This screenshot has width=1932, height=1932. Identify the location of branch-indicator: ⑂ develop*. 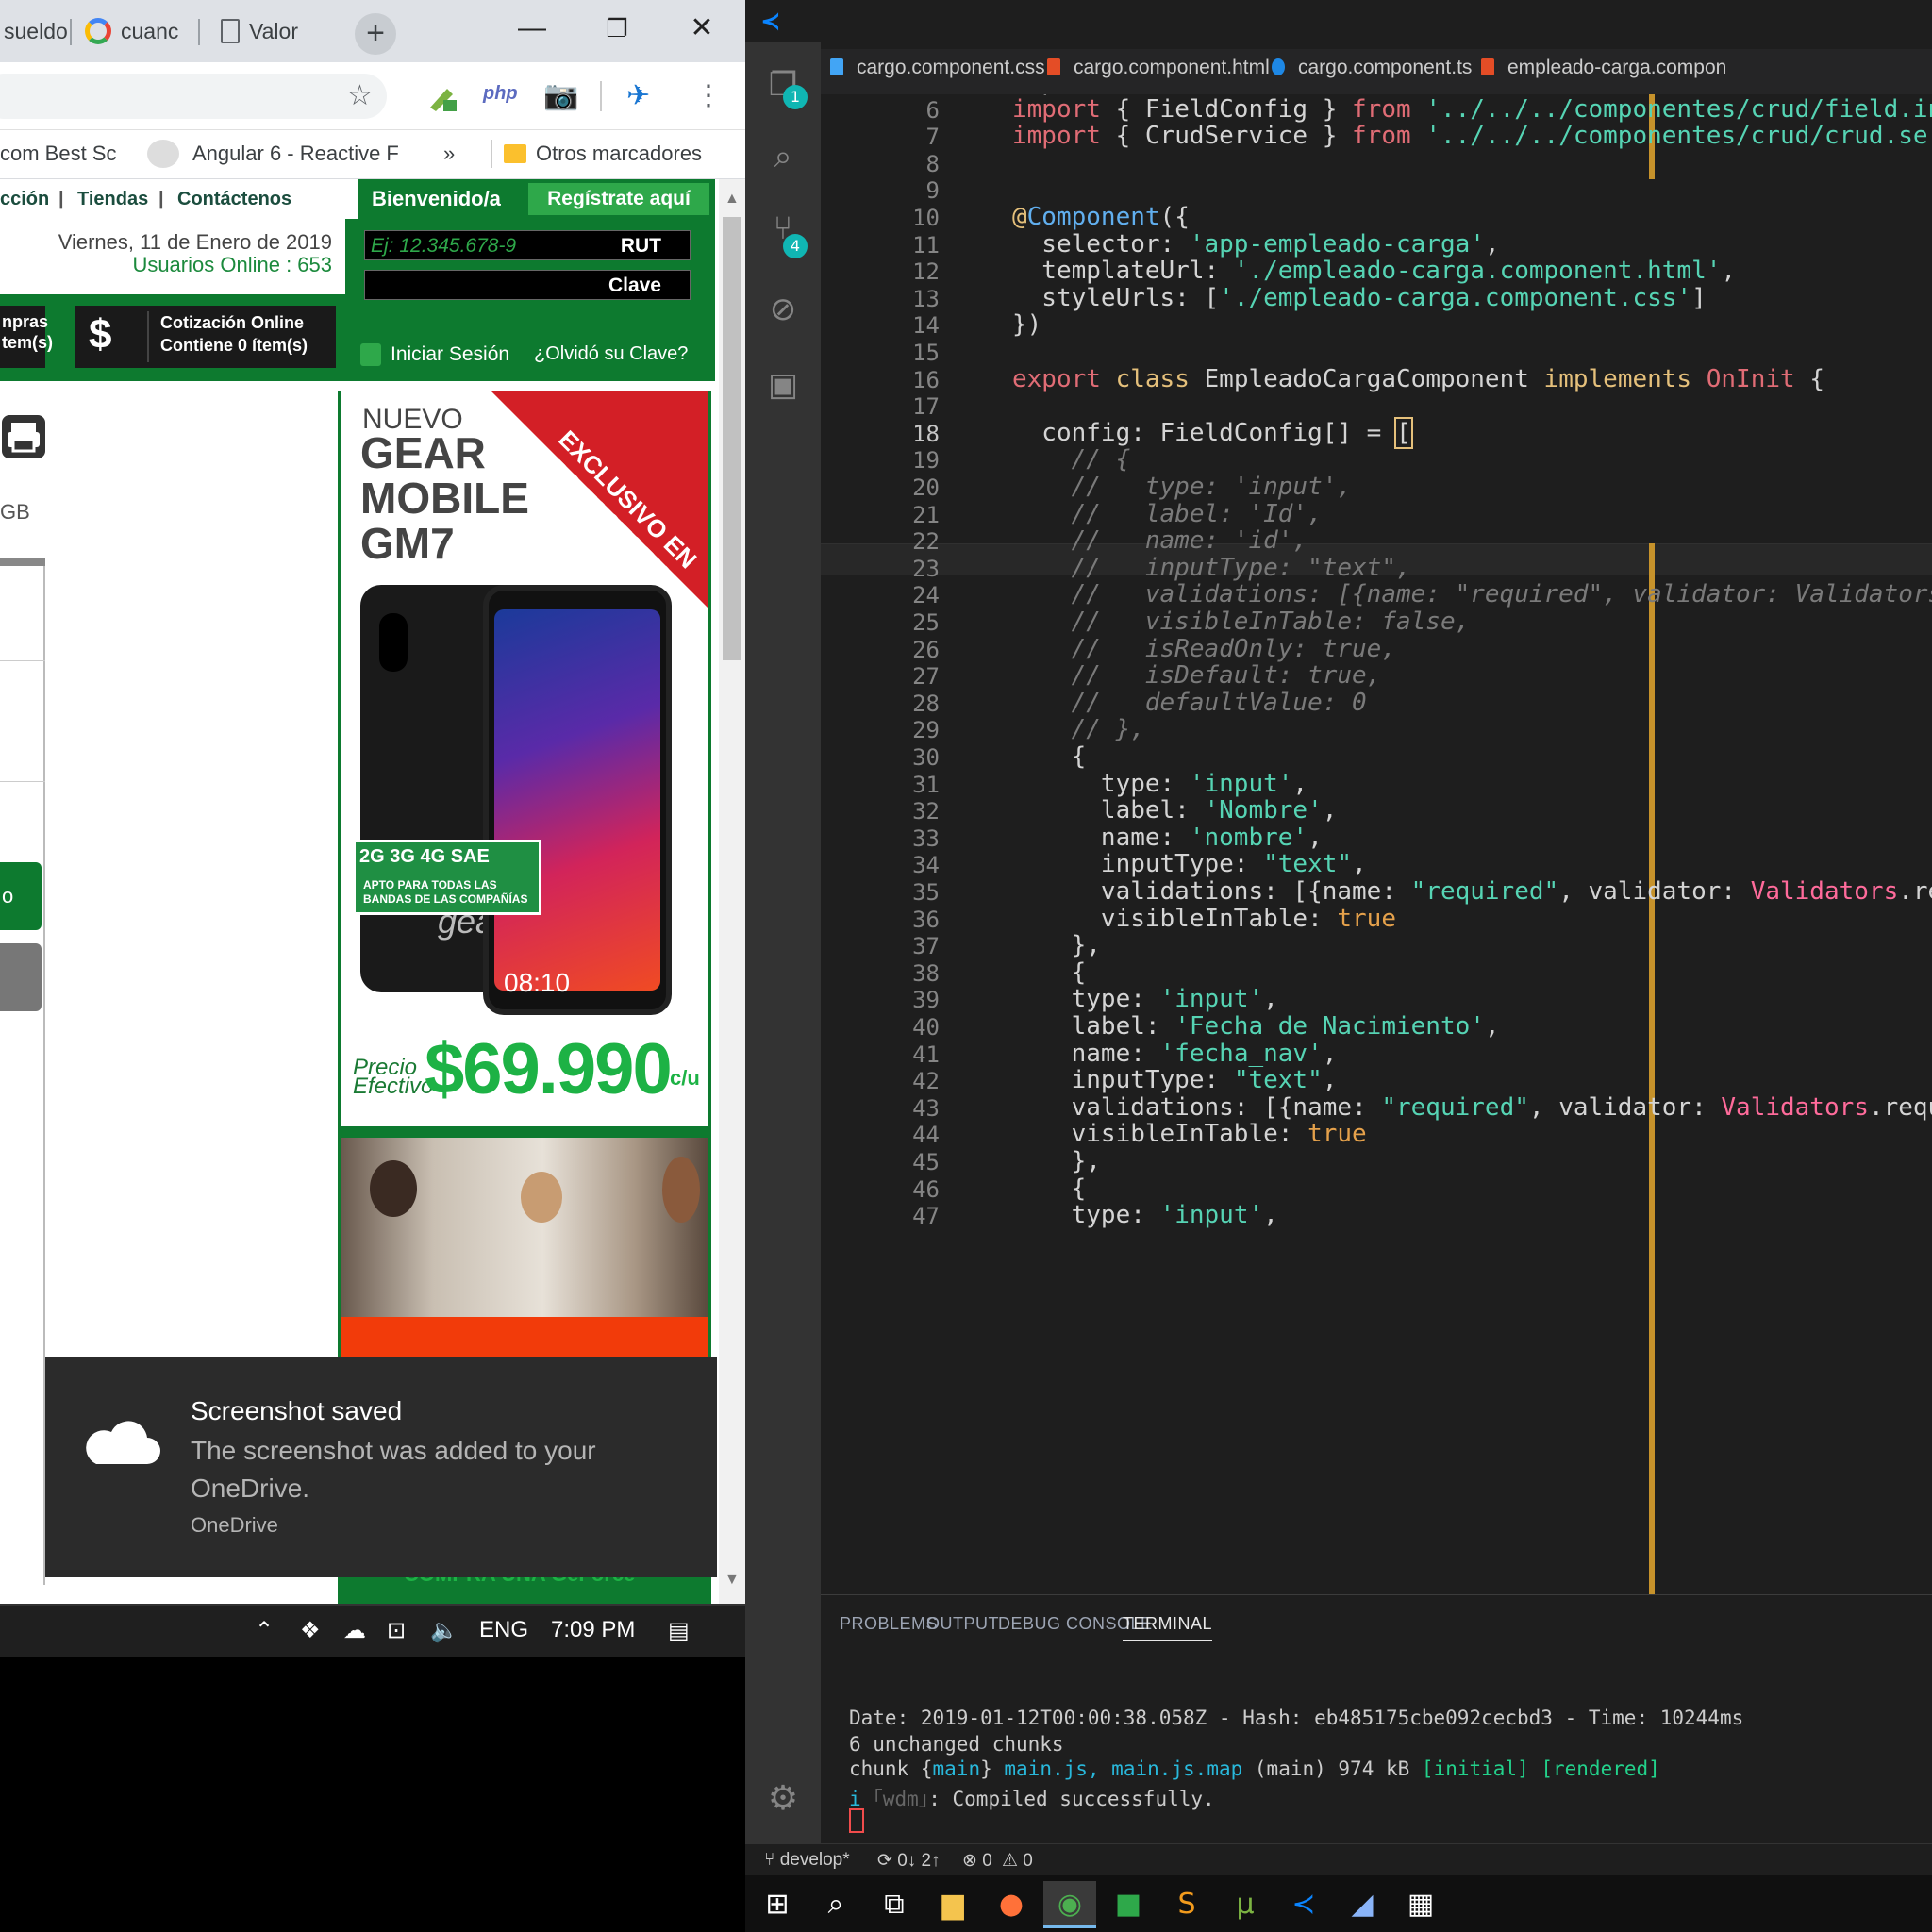
(807, 1861).